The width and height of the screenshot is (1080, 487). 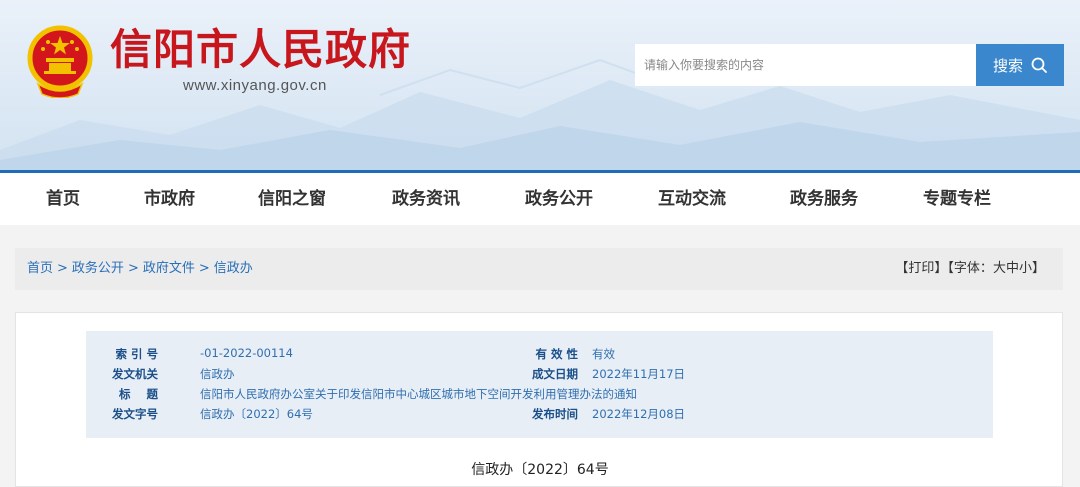 What do you see at coordinates (60, 61) in the screenshot?
I see `national-emblem-icon` at bounding box center [60, 61].